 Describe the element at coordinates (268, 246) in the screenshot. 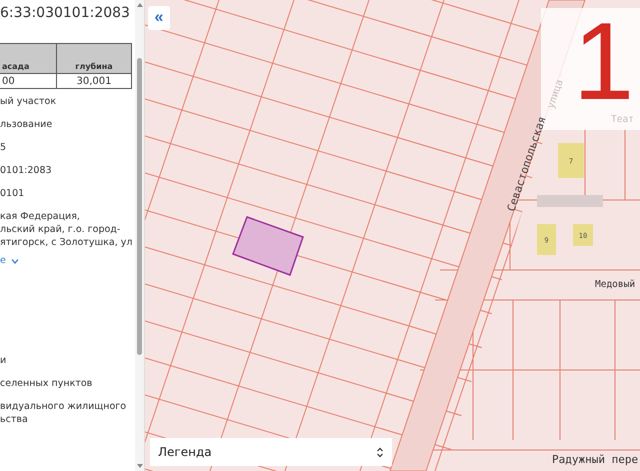

I see `selected-parcel` at that location.